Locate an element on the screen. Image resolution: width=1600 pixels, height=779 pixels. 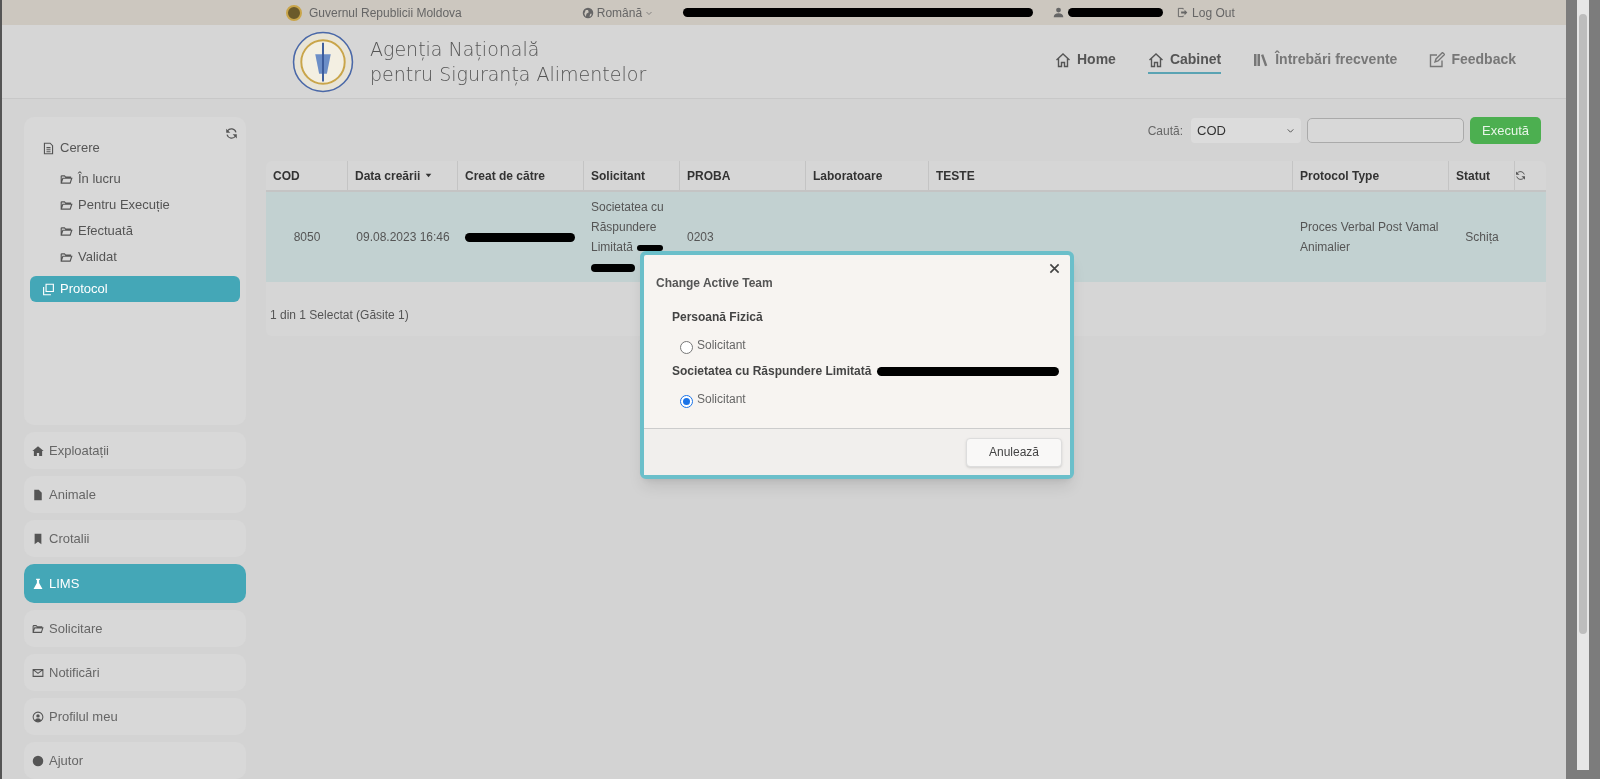
group-heading: Societatea cu Răspundere Limitată is located at coordinates (772, 371).